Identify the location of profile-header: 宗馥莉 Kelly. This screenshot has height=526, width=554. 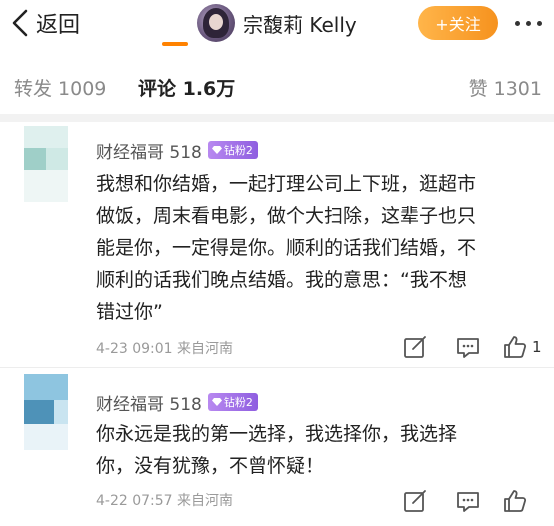
(277, 23).